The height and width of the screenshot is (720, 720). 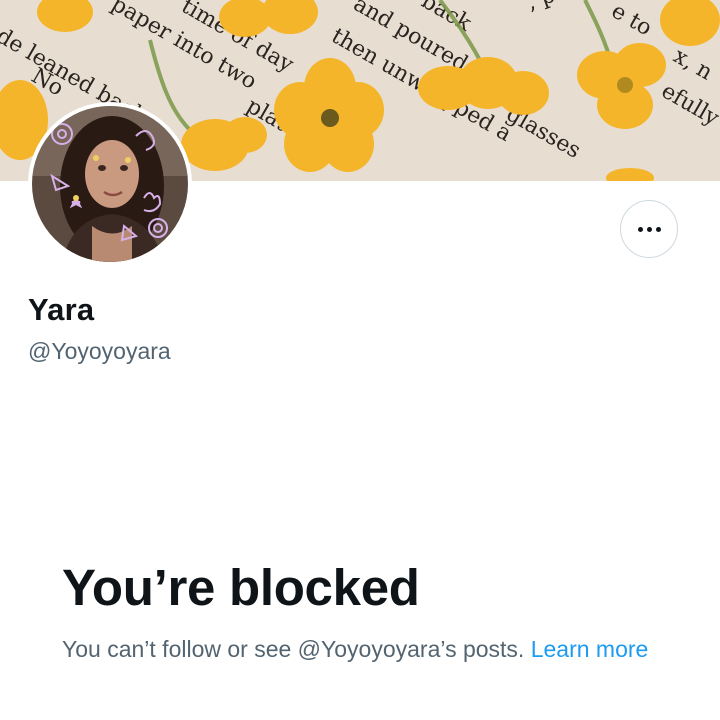 I want to click on display-name: Yara, so click(x=61, y=309).